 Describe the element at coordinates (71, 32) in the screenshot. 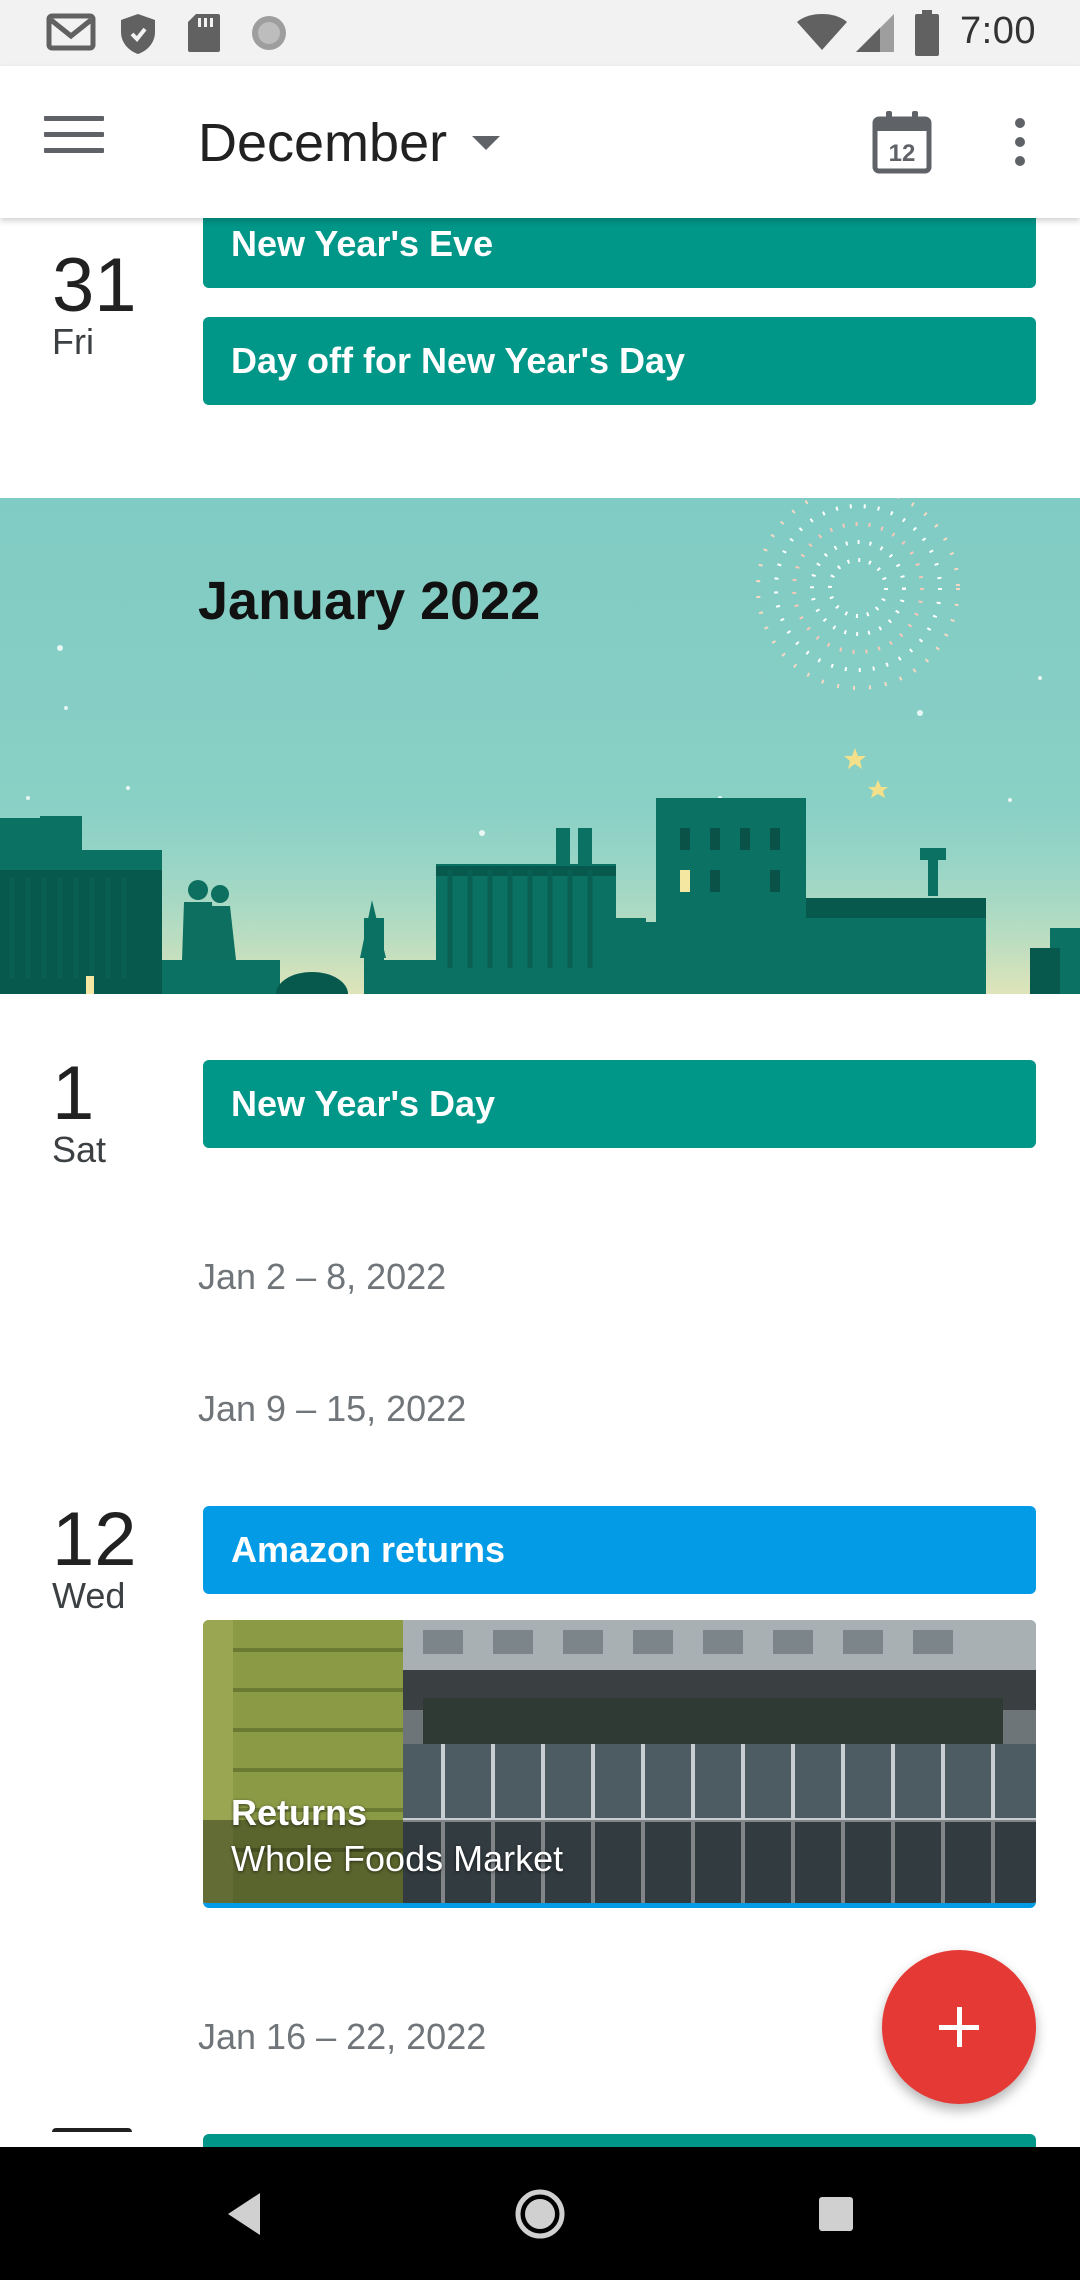

I see `gmail-icon` at that location.